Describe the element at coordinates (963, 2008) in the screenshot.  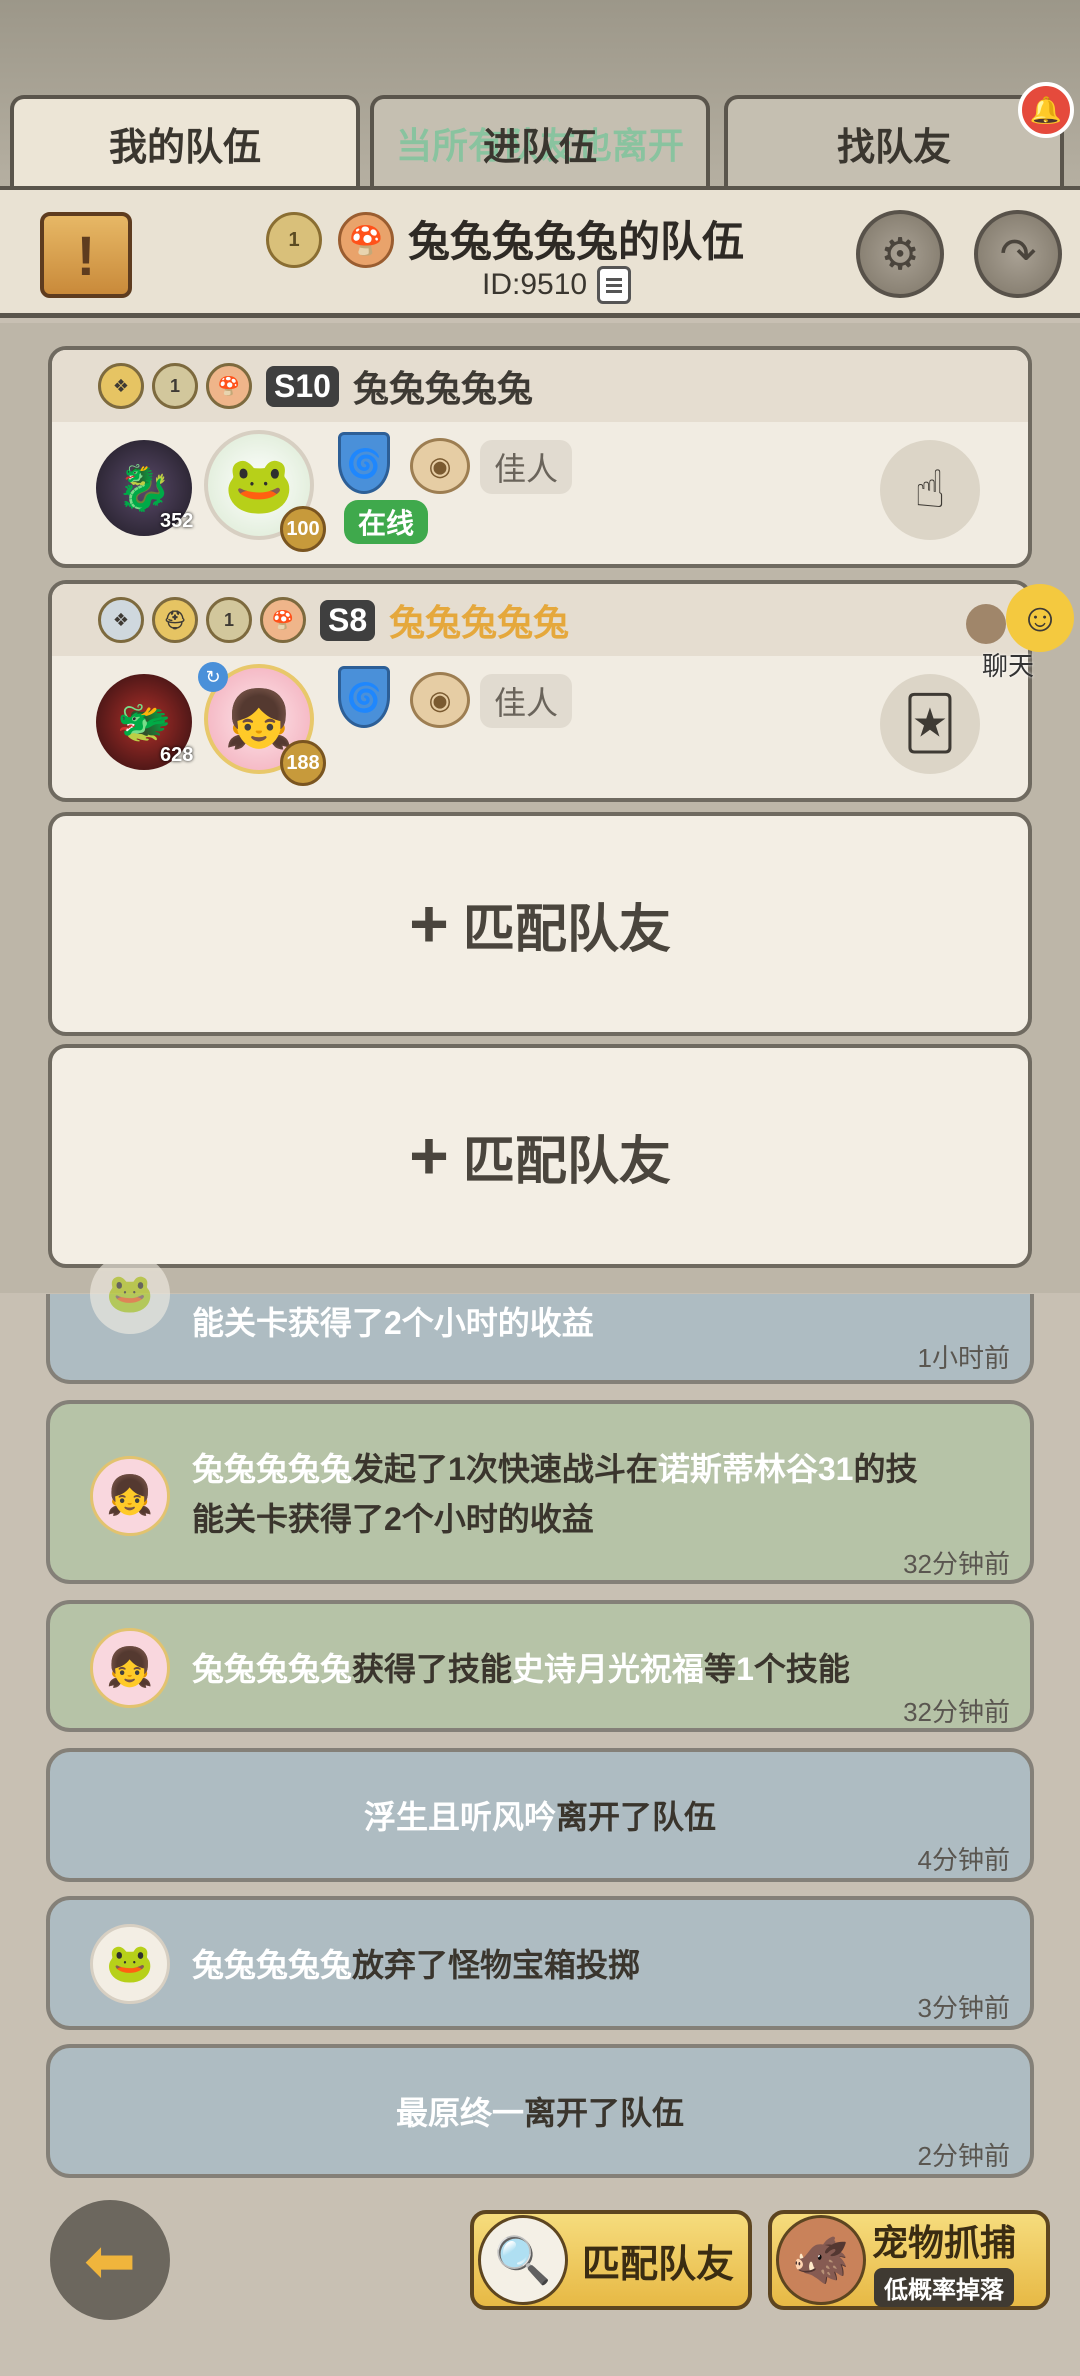
I see `log-time: 3分钟前` at that location.